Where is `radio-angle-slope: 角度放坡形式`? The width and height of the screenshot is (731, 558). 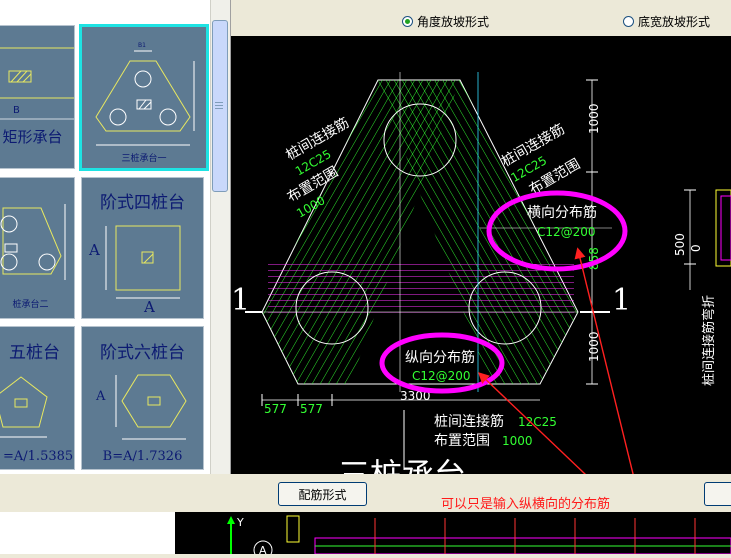
radio-angle-slope: 角度放坡形式 is located at coordinates (445, 21).